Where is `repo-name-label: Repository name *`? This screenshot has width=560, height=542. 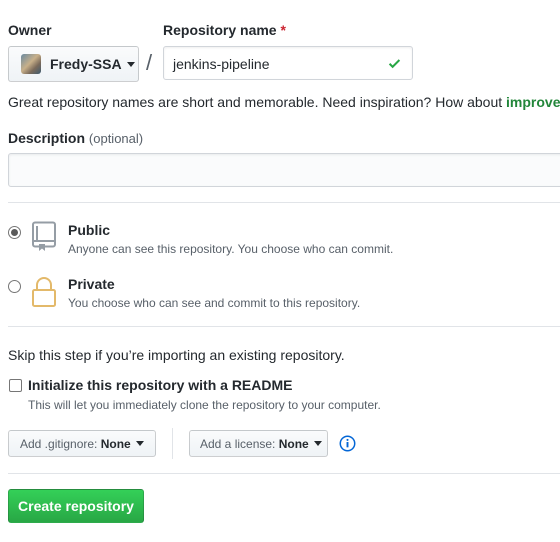 repo-name-label: Repository name * is located at coordinates (224, 30).